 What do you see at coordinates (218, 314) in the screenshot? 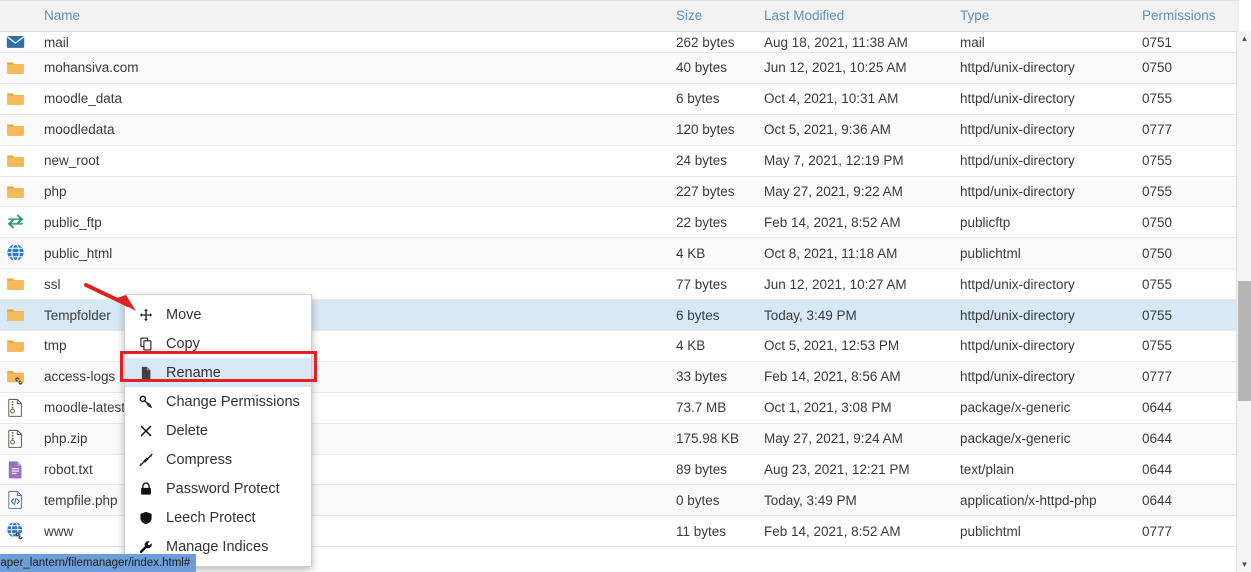
I see `context-menu-item-move: Move` at bounding box center [218, 314].